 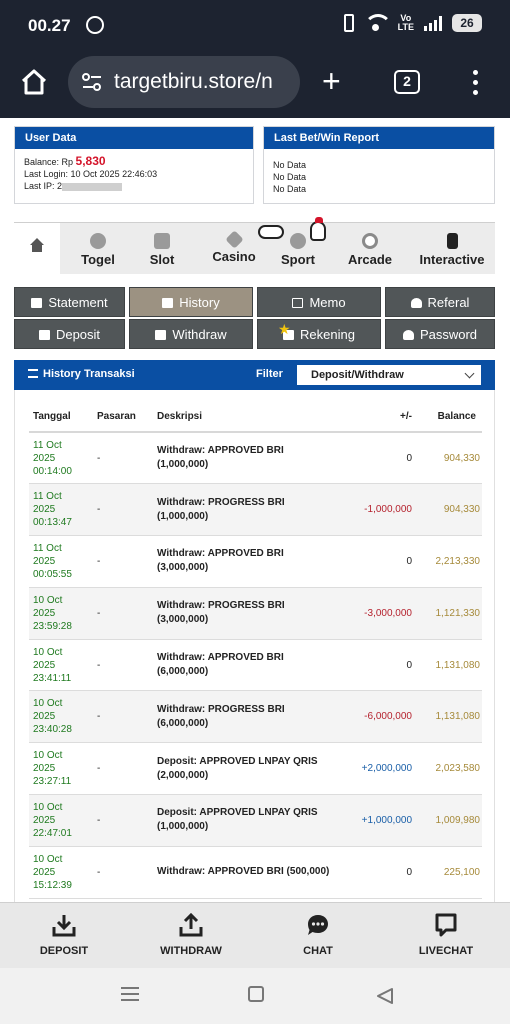 What do you see at coordinates (89, 374) in the screenshot?
I see `history-title-text: History Transaksi` at bounding box center [89, 374].